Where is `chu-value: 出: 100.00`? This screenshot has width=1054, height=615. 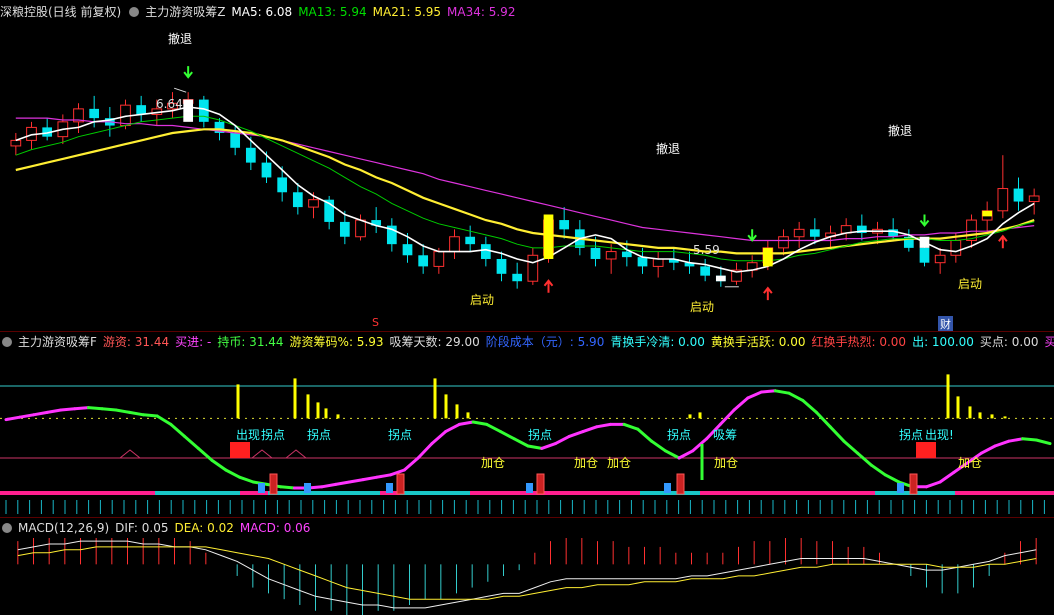
chu-value: 出: 100.00 is located at coordinates (943, 342).